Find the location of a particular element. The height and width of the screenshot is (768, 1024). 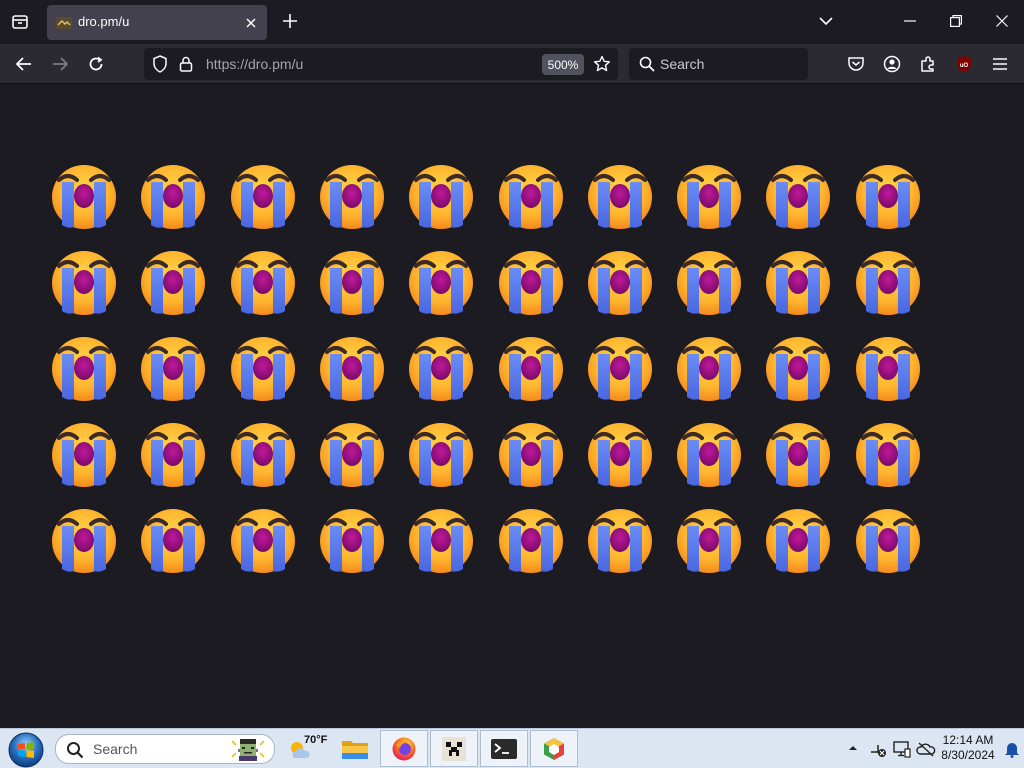

reload-icon is located at coordinates (96, 64).